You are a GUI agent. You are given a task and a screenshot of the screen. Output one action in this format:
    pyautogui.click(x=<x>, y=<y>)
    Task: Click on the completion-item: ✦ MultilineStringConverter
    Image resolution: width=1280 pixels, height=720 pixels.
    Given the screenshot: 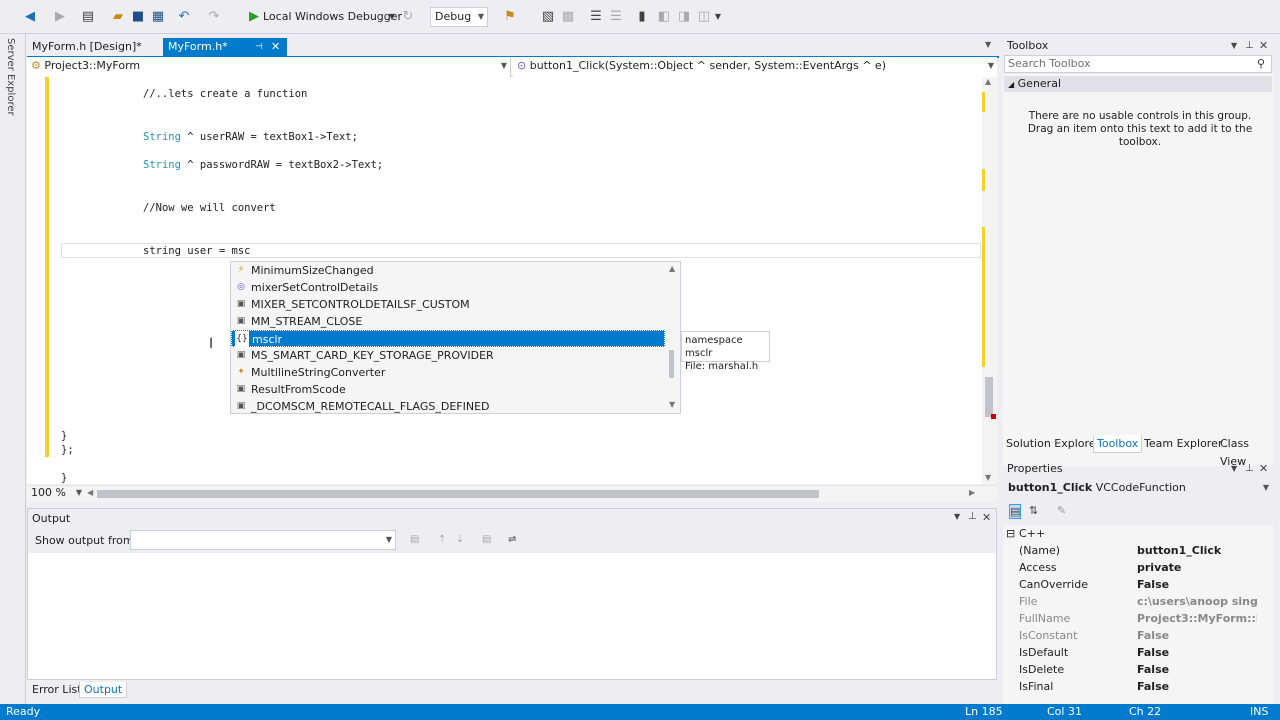 What is the action you would take?
    pyautogui.click(x=448, y=372)
    